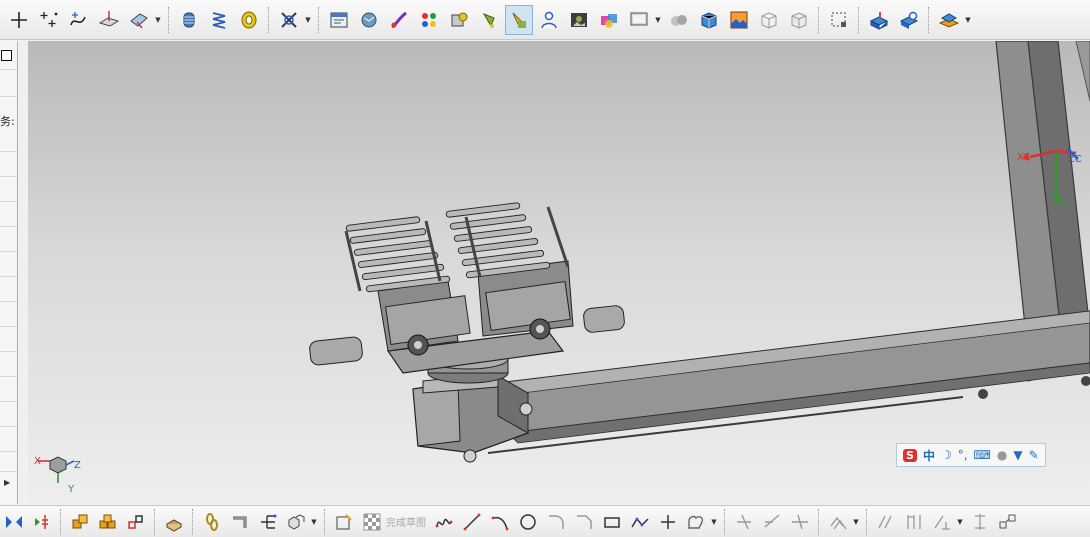 The width and height of the screenshot is (1090, 537). What do you see at coordinates (372, 522) in the screenshot?
I see `finish-sketch-icon` at bounding box center [372, 522].